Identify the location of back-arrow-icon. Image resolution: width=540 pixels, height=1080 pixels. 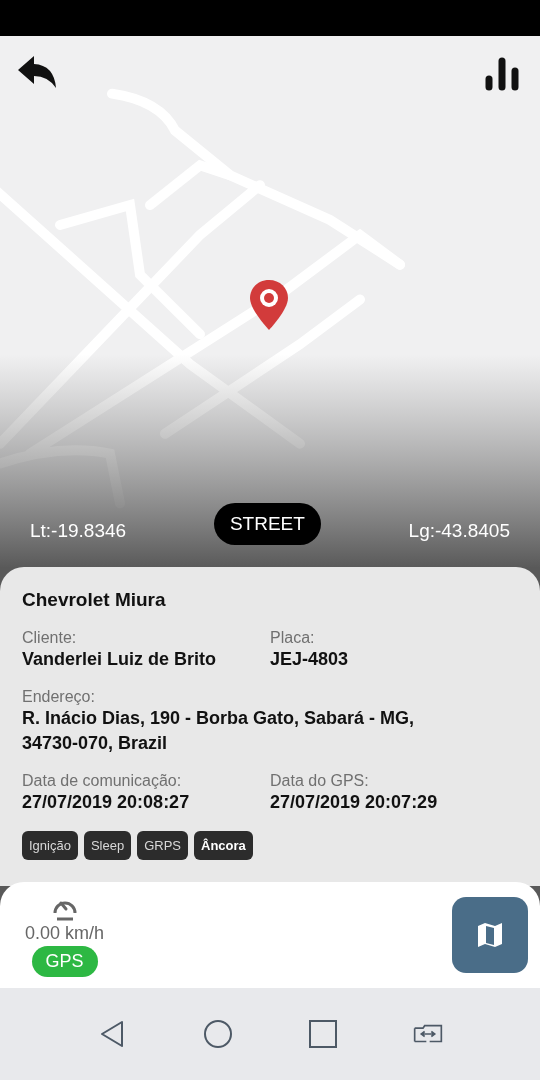
(38, 73).